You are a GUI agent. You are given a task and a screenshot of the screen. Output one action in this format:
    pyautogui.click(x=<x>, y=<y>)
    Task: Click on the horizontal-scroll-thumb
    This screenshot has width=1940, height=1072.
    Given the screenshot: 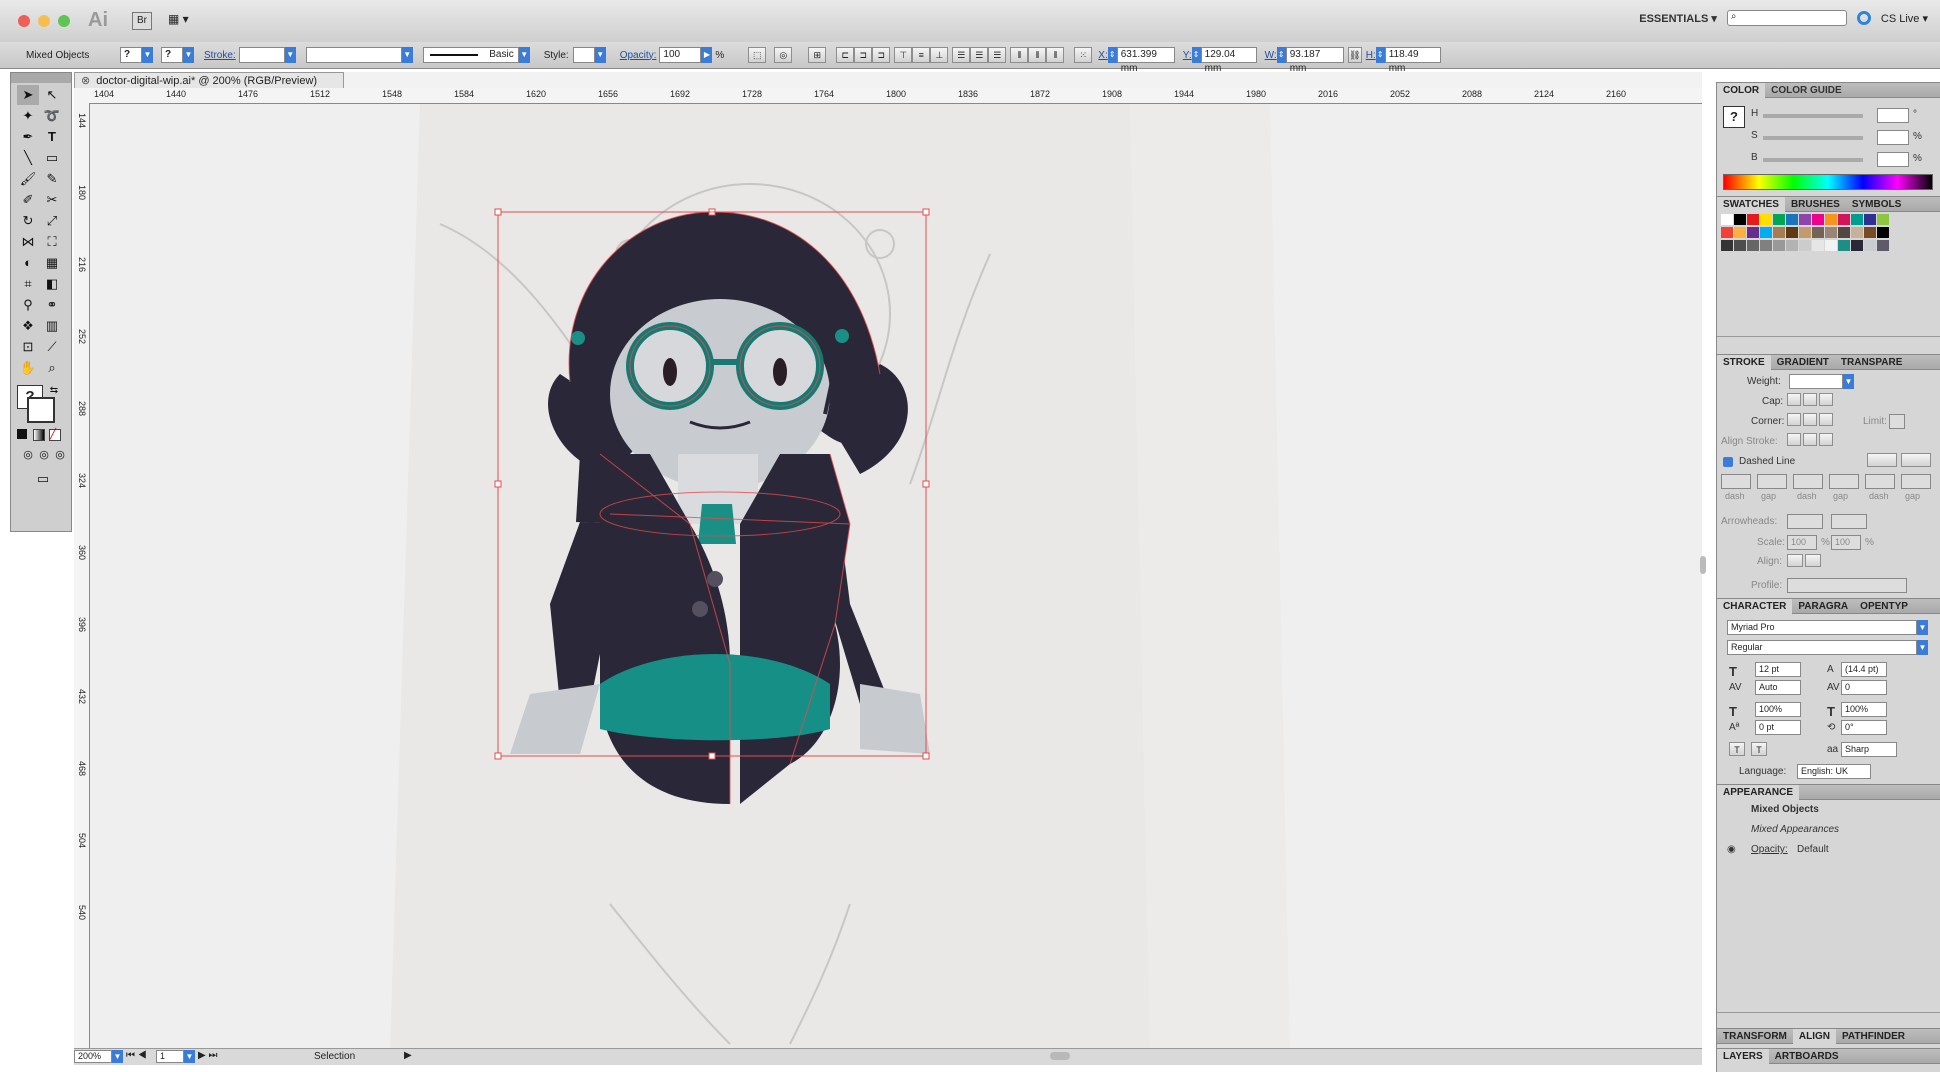 What is the action you would take?
    pyautogui.click(x=1060, y=1056)
    